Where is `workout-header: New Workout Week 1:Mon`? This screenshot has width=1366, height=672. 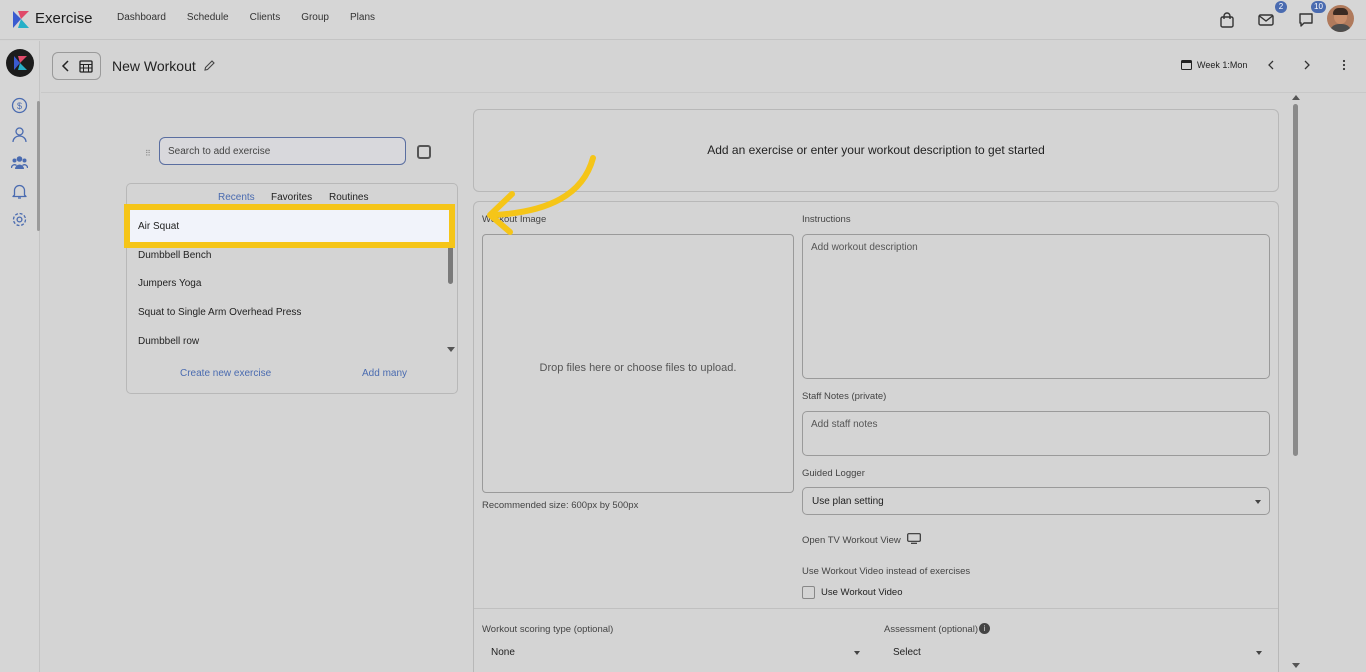
workout-header: New Workout Week 1:Mon is located at coordinates (703, 67).